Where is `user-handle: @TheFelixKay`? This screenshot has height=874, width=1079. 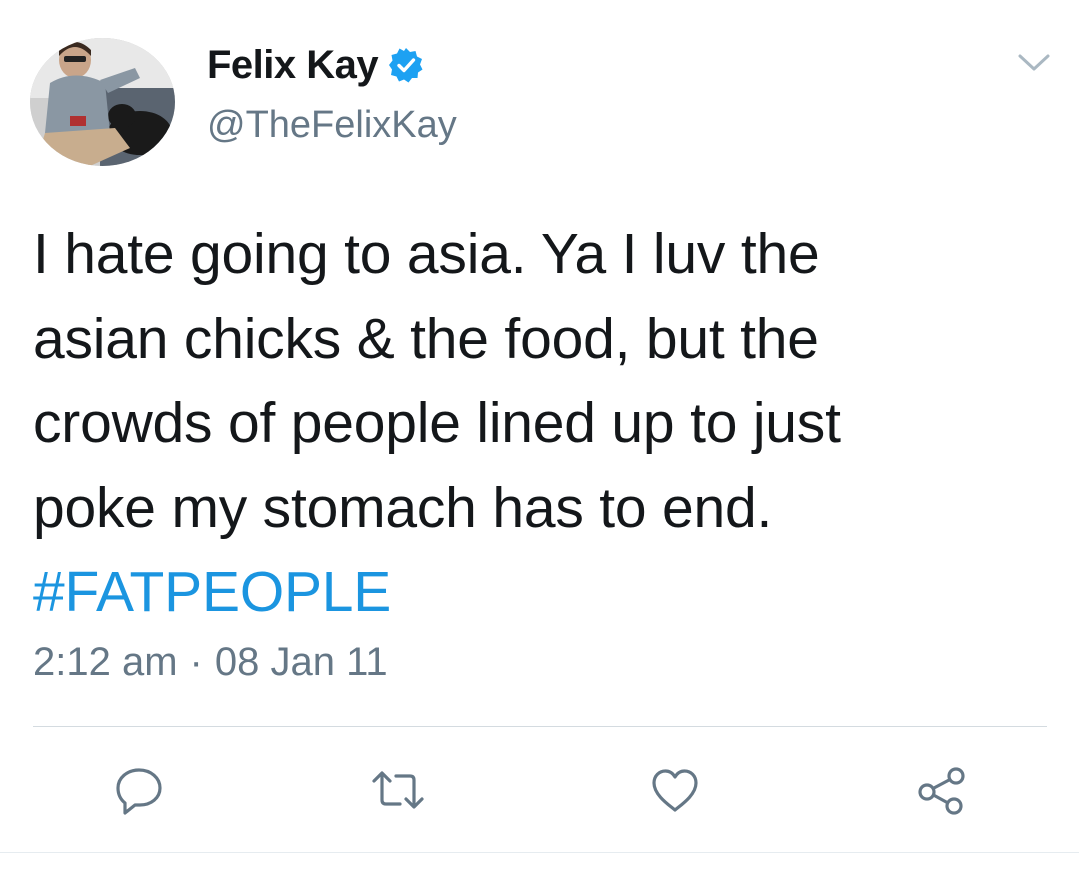
user-handle: @TheFelixKay is located at coordinates (332, 125).